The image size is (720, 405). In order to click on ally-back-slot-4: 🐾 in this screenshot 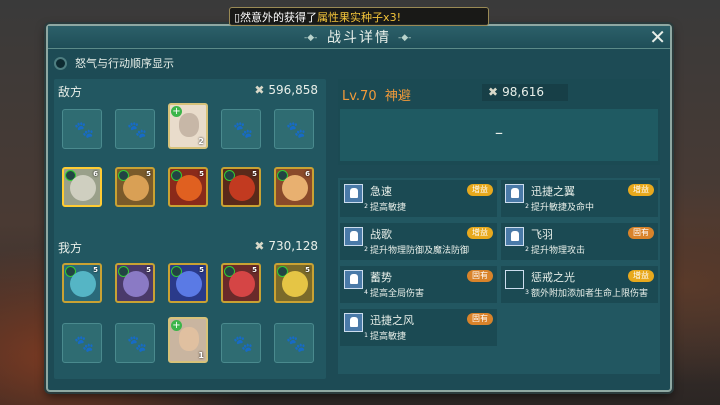, I will do `click(241, 343)`.